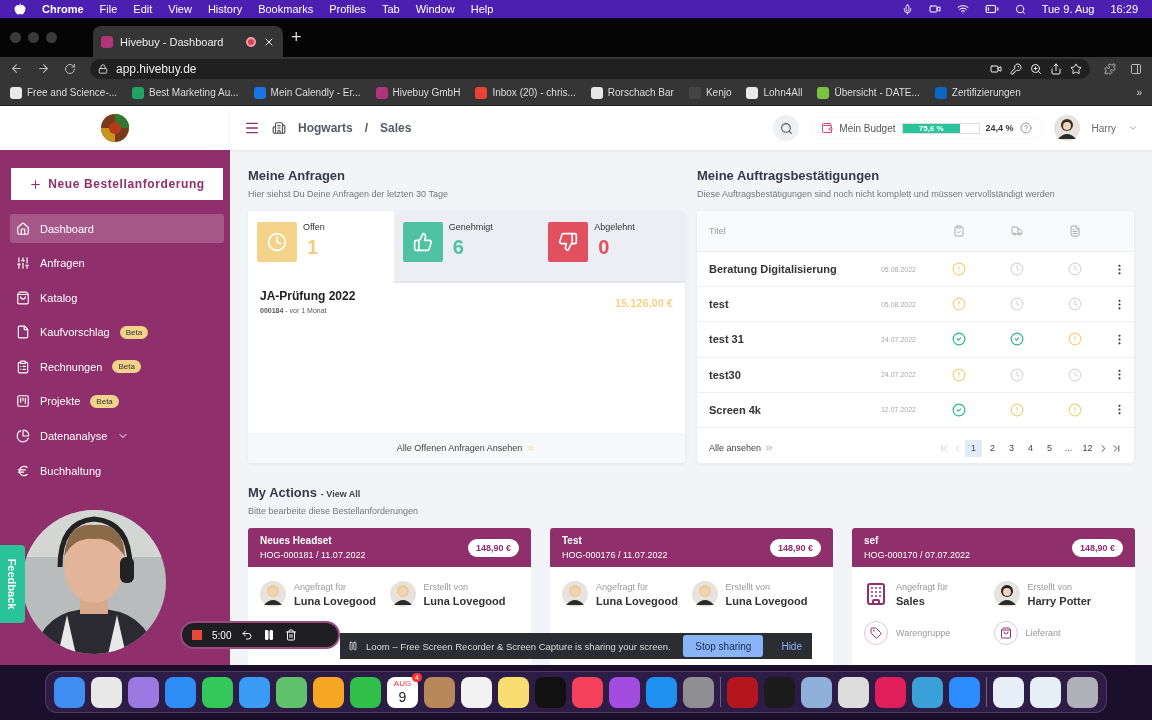 The width and height of the screenshot is (1152, 720). Describe the element at coordinates (1136, 68) in the screenshot. I see `side-panel-icon` at that location.